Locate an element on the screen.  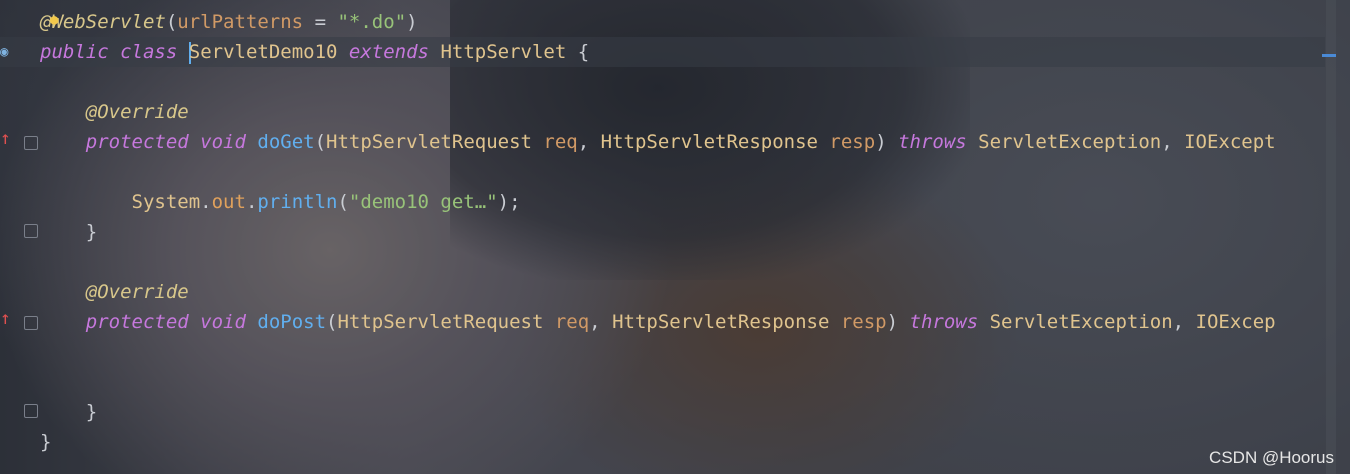
code-token: *.do is located at coordinates (371, 22).